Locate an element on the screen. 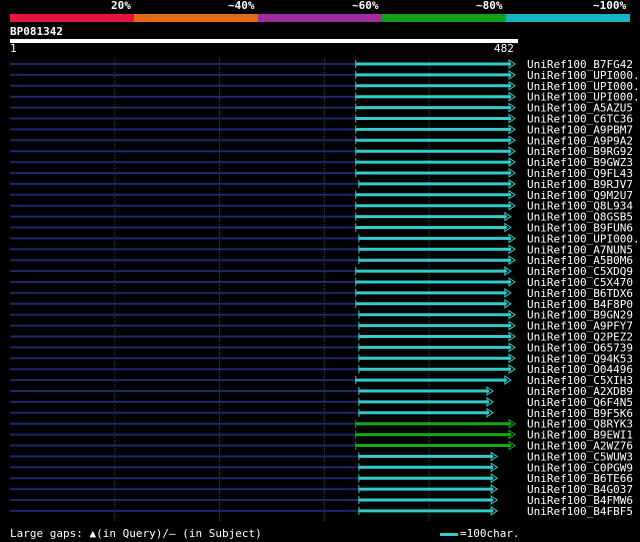 The height and width of the screenshot is (542, 640). large-gaps-prefix: Large gaps: is located at coordinates (50, 533).